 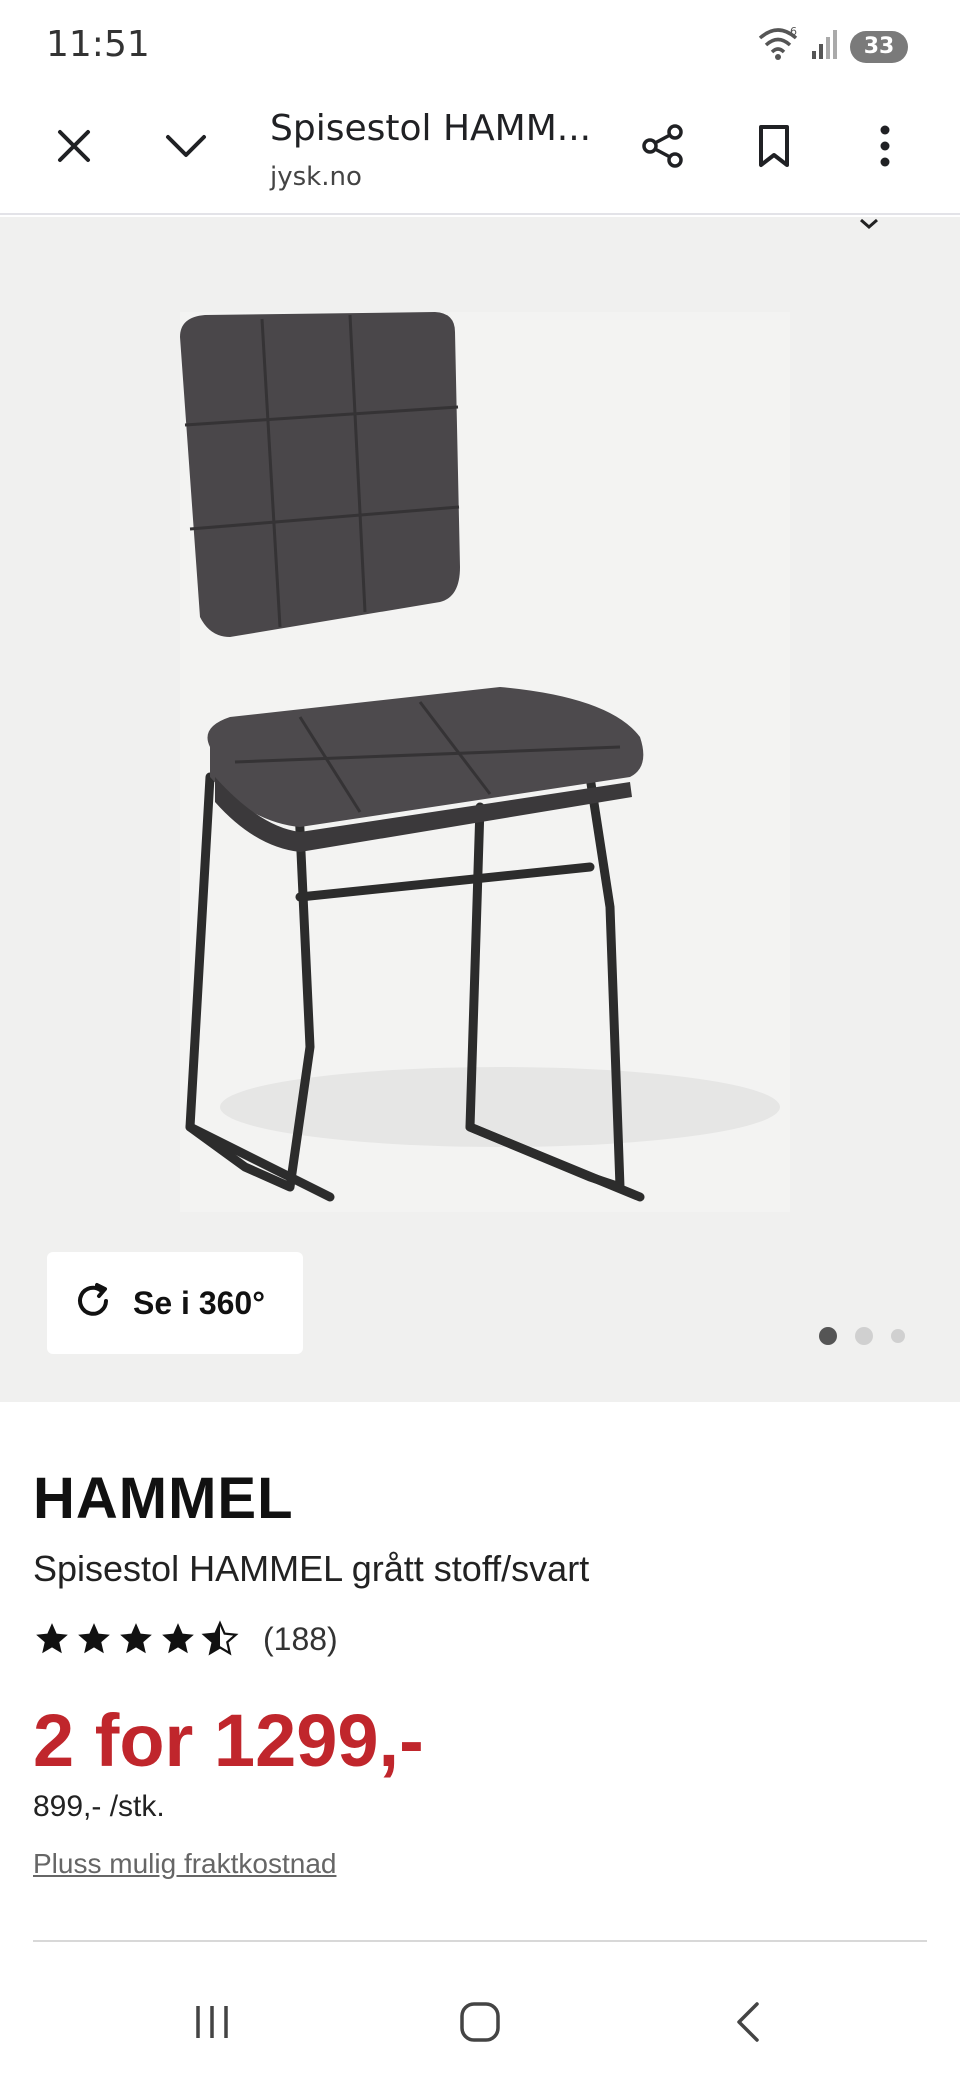 I want to click on product-brand: HAMMEL, so click(x=163, y=1498).